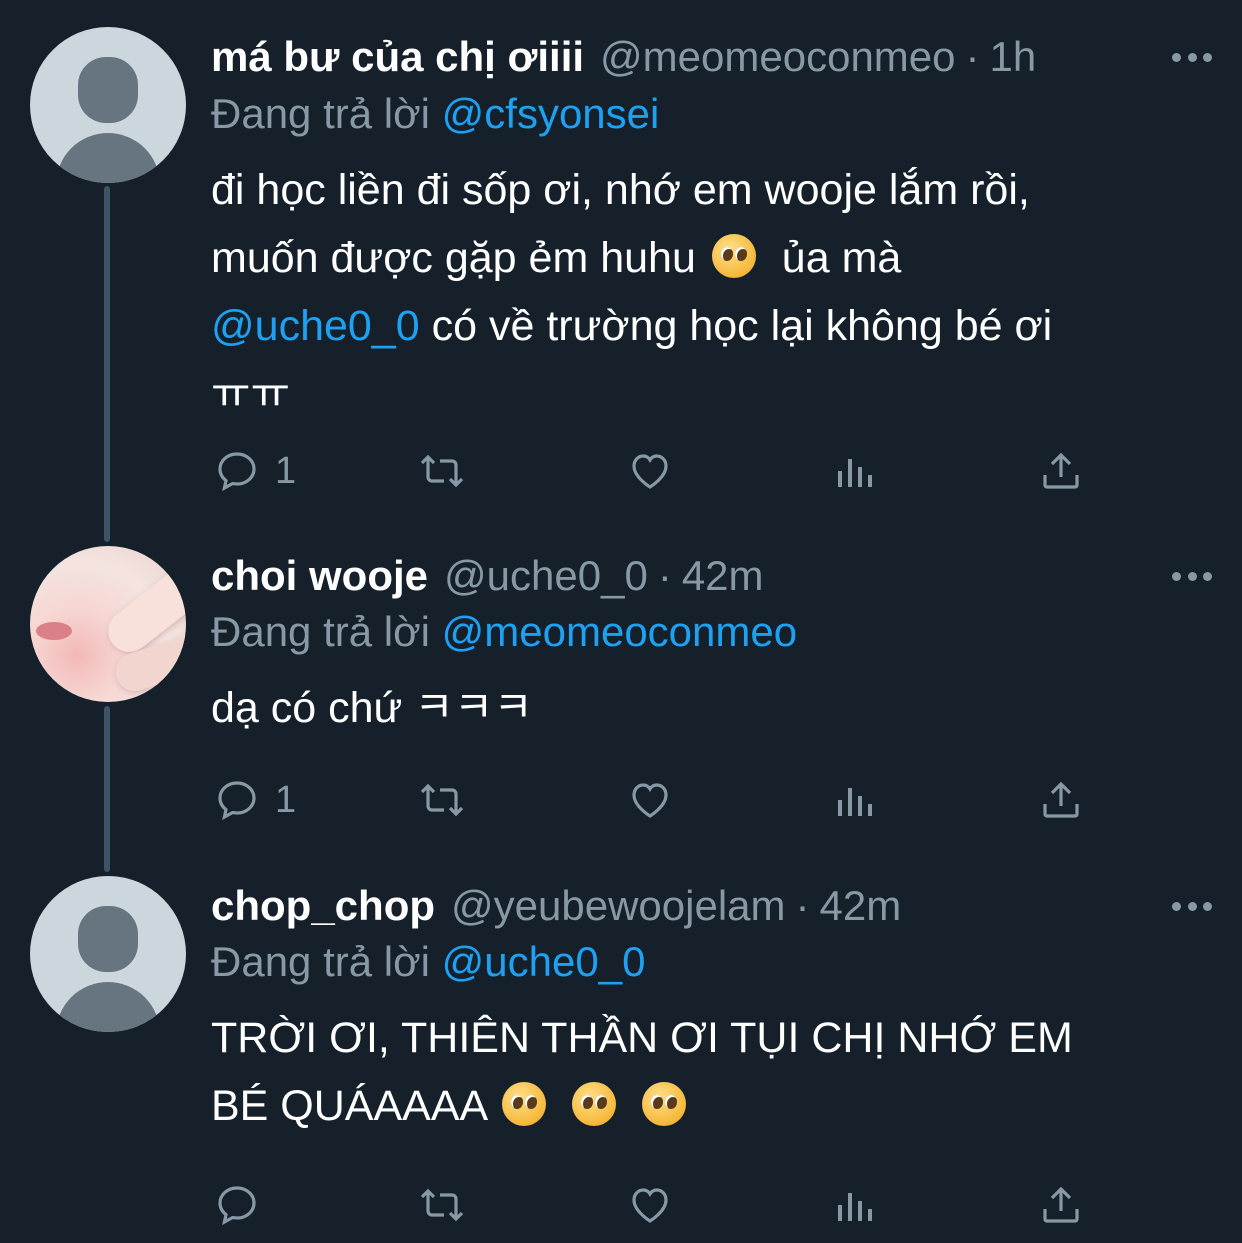  Describe the element at coordinates (841, 258) in the screenshot. I see `text-segment: ủa mà` at that location.